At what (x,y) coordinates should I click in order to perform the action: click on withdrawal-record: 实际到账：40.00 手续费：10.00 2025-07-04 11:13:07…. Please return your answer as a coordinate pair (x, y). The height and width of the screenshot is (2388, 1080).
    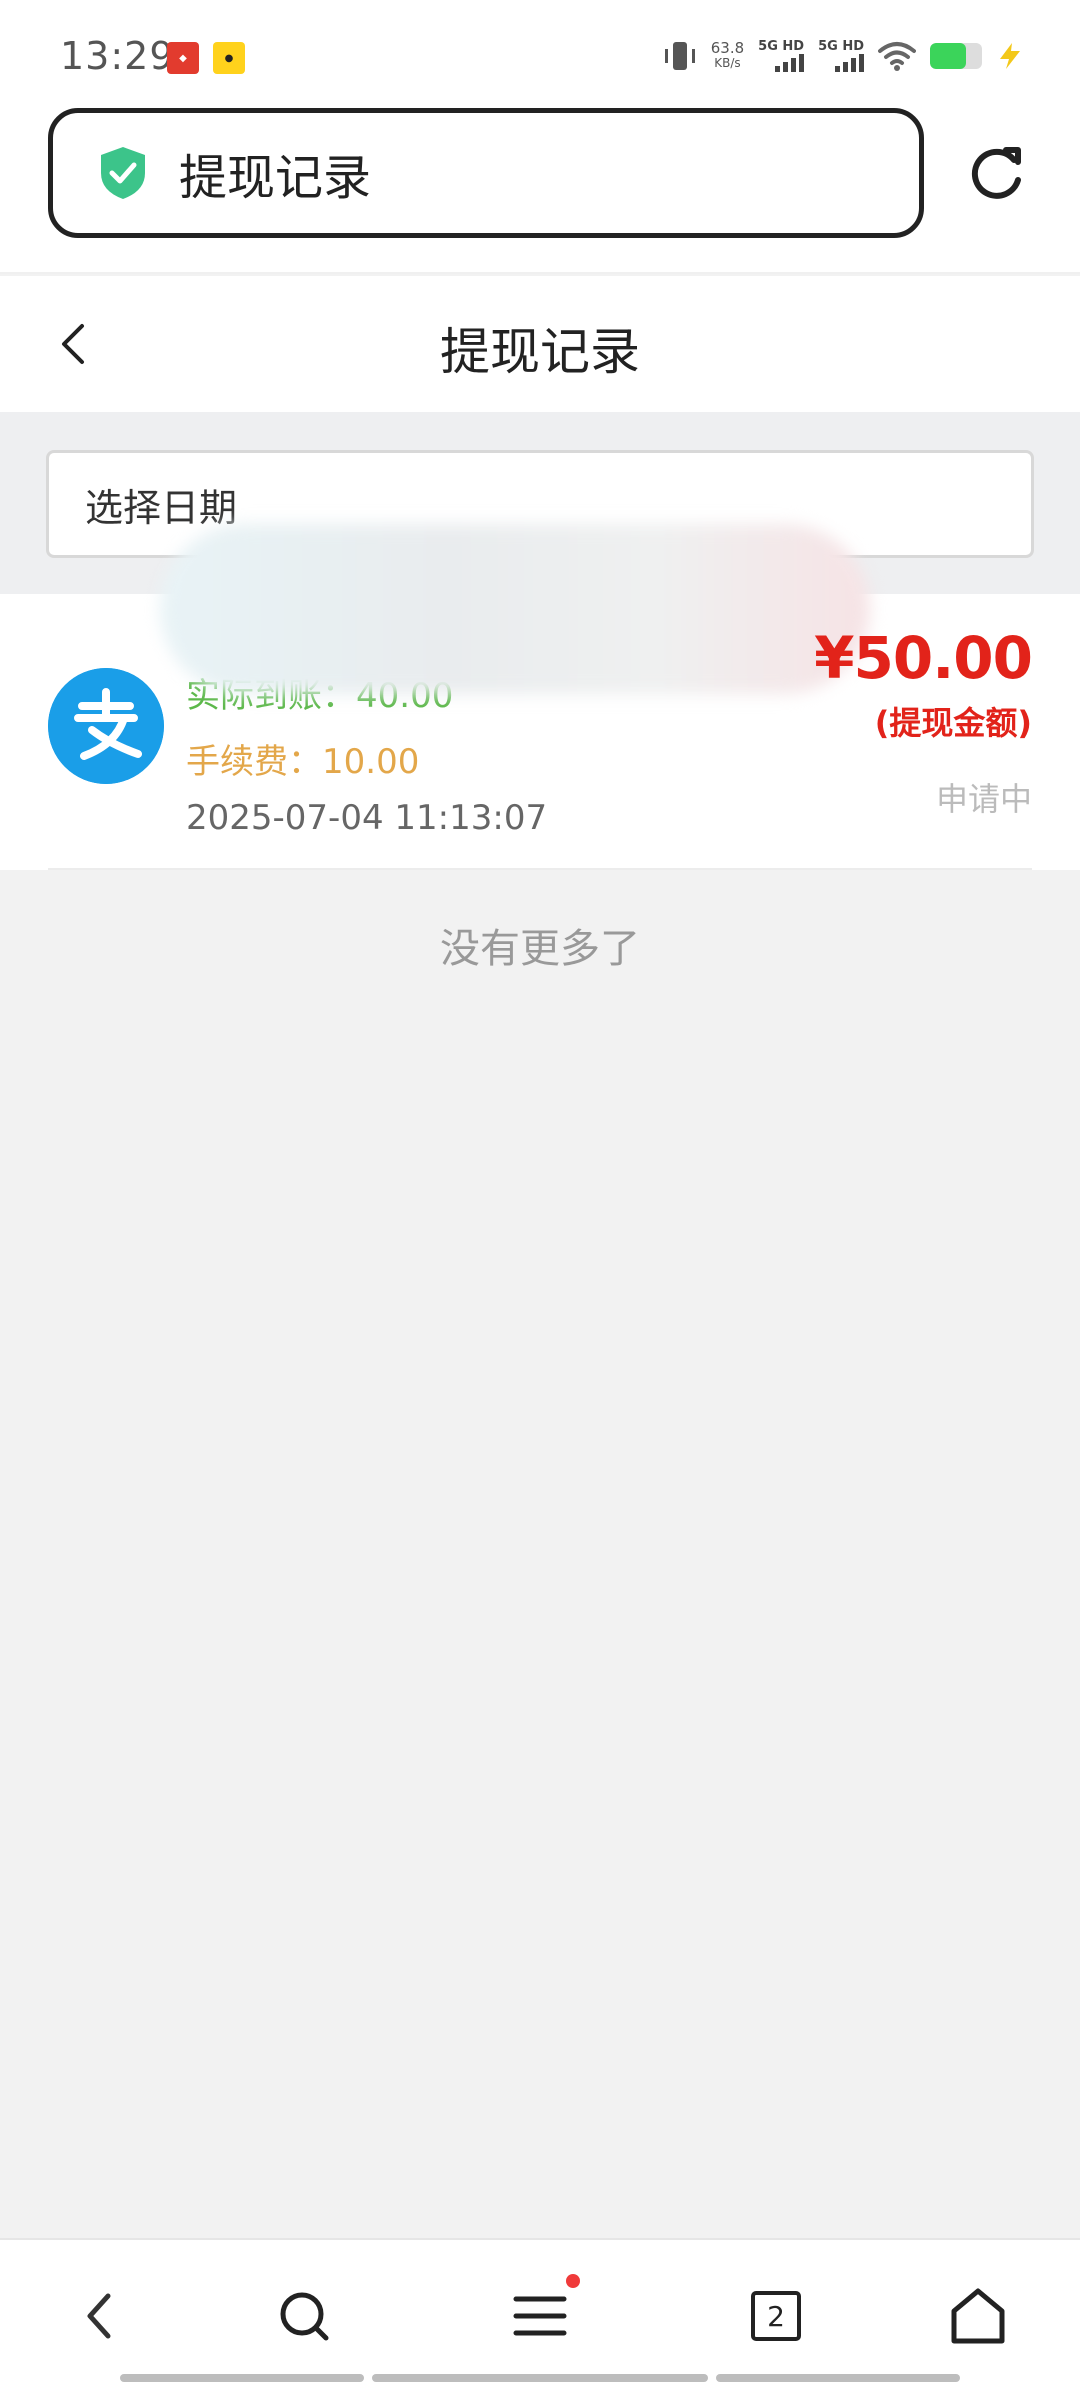
    Looking at the image, I should click on (540, 697).